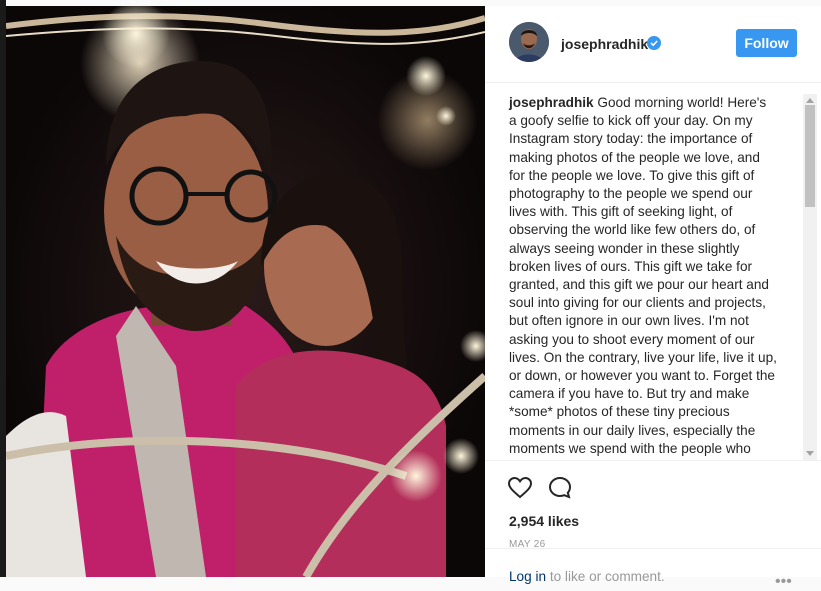 This screenshot has height=591, width=821. I want to click on caption-scrollbar, so click(810, 277).